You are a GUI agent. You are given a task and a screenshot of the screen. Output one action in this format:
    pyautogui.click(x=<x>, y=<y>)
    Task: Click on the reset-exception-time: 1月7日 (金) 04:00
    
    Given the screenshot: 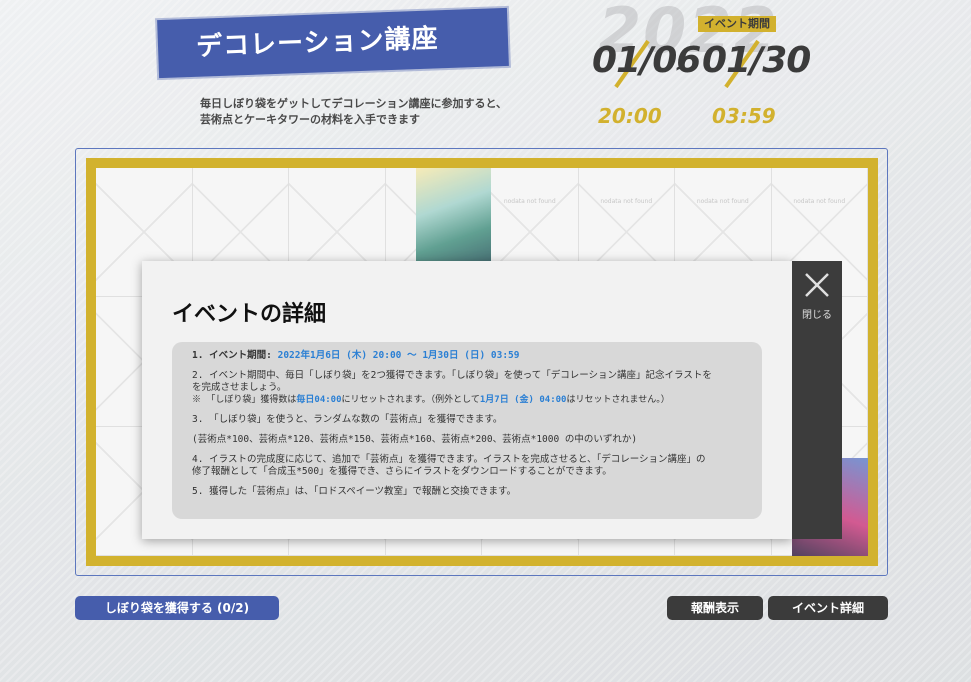 What is the action you would take?
    pyautogui.click(x=523, y=400)
    